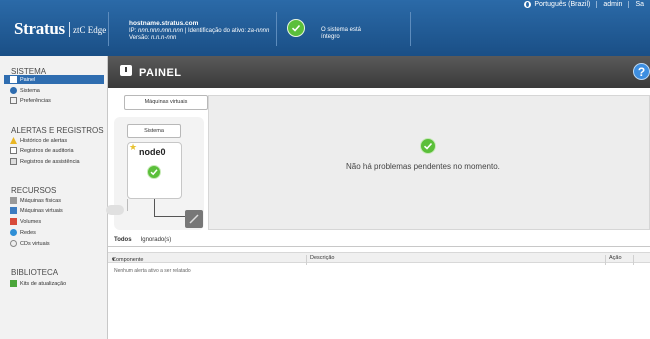 Image resolution: width=650 pixels, height=339 pixels. I want to click on node-ok-icon, so click(154, 172).